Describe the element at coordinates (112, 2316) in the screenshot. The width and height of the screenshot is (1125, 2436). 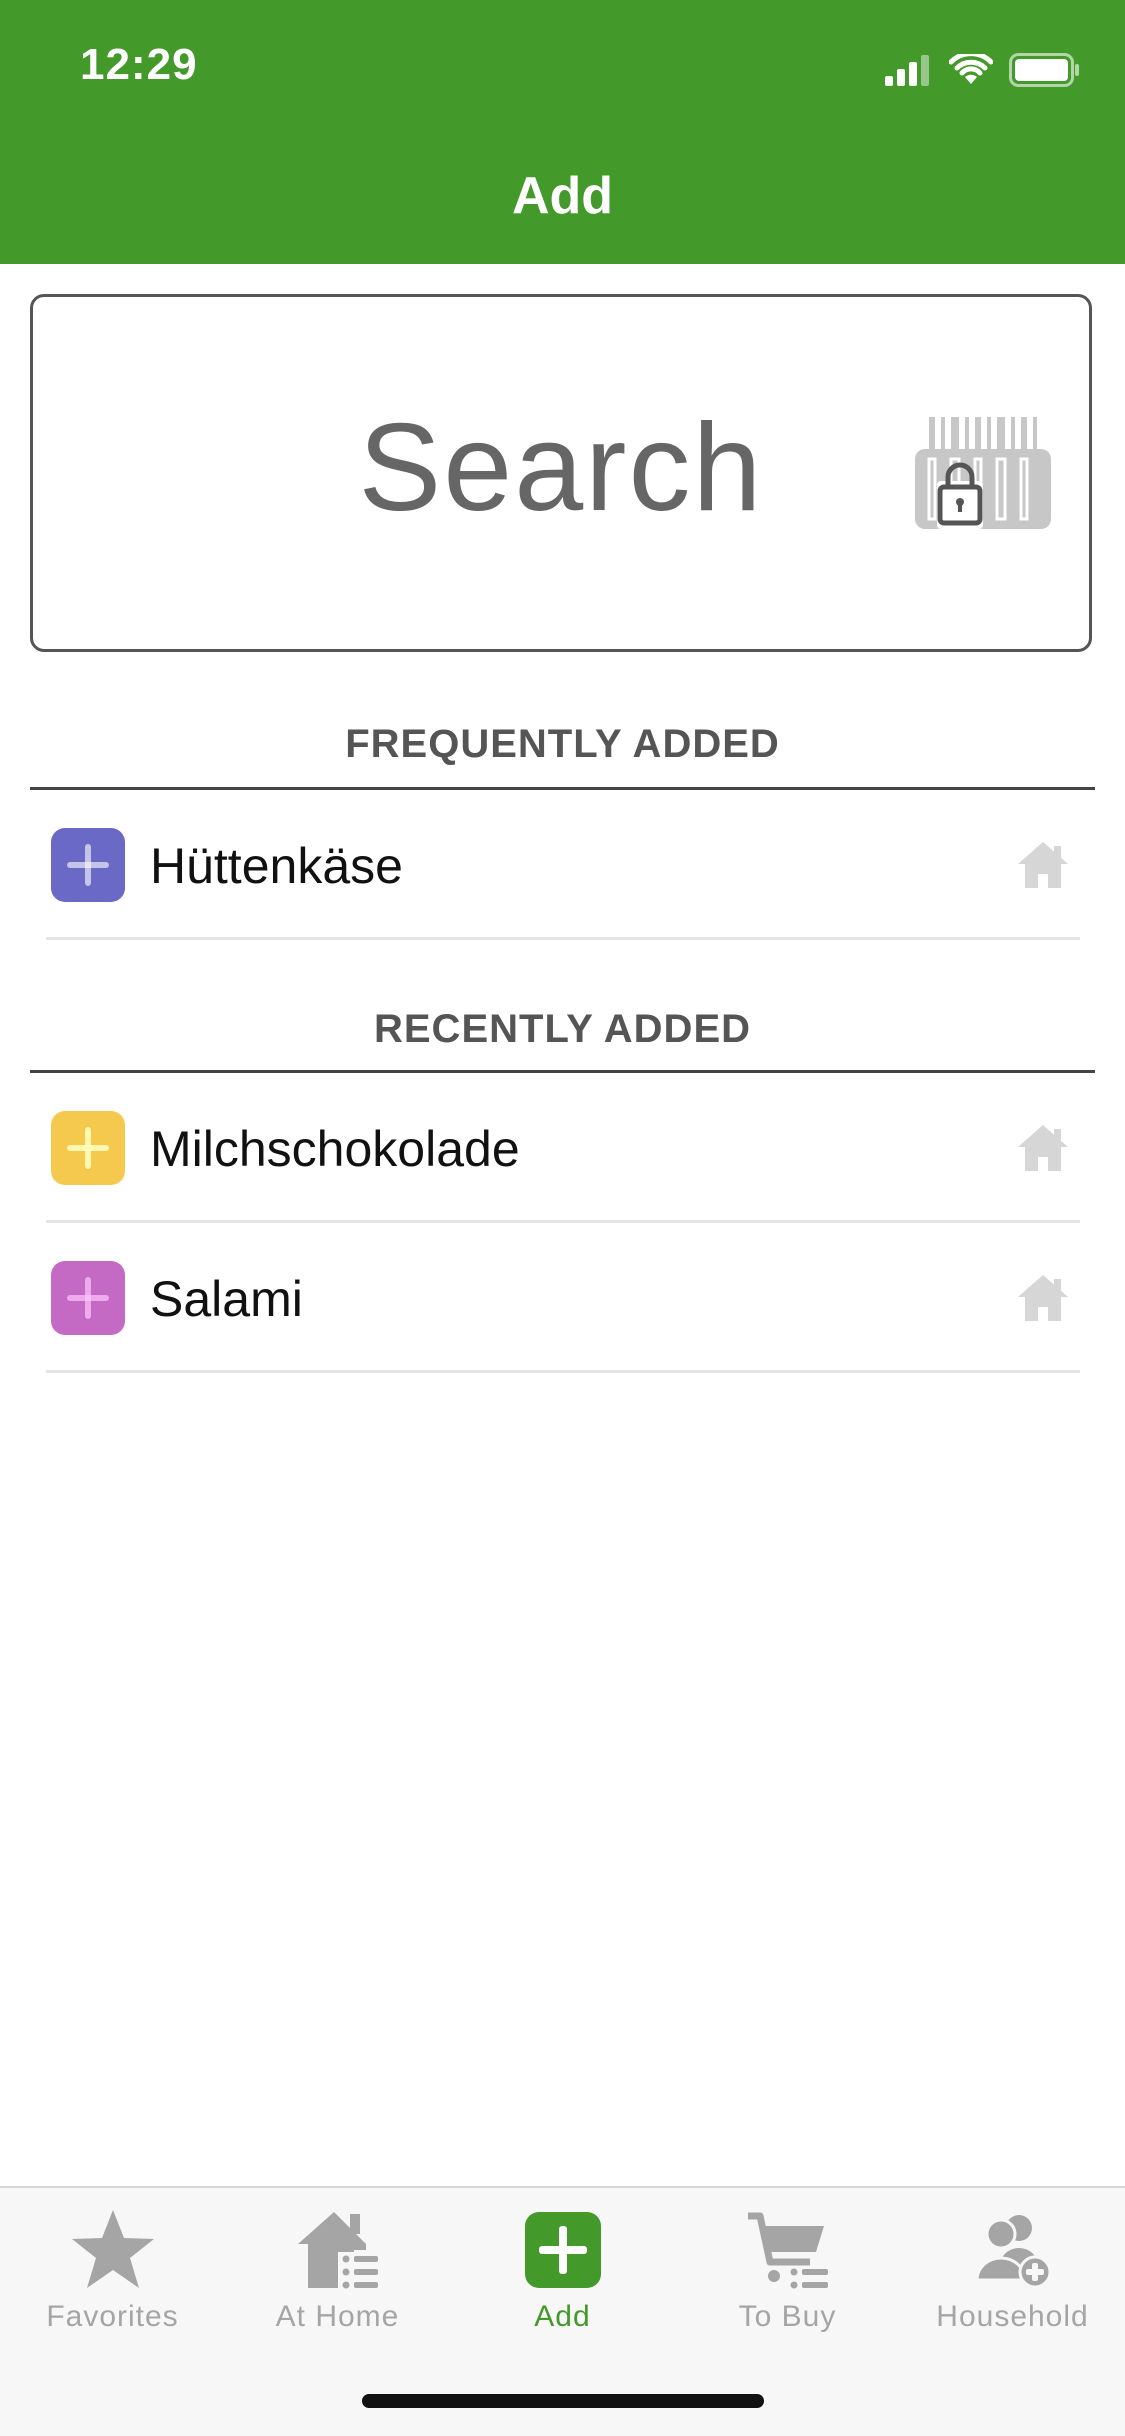
I see `tab-label: Favorites` at that location.